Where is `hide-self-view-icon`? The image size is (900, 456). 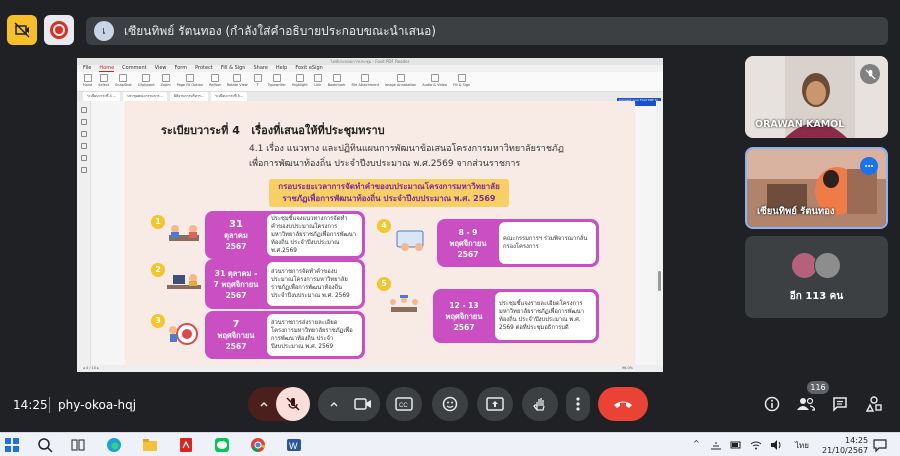
hide-self-view-icon is located at coordinates (22, 30).